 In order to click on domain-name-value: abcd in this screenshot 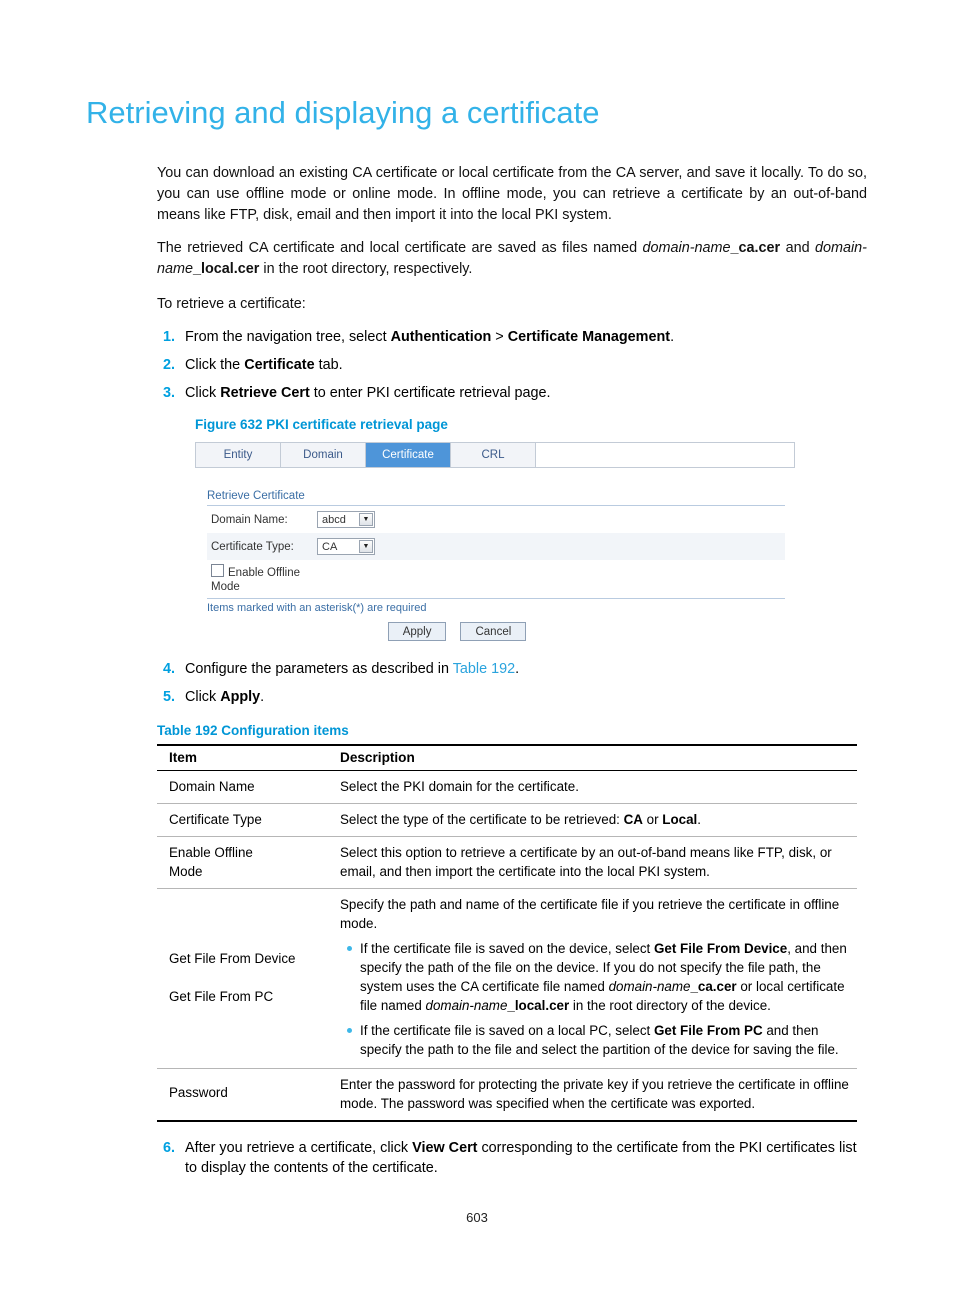, I will do `click(334, 519)`.